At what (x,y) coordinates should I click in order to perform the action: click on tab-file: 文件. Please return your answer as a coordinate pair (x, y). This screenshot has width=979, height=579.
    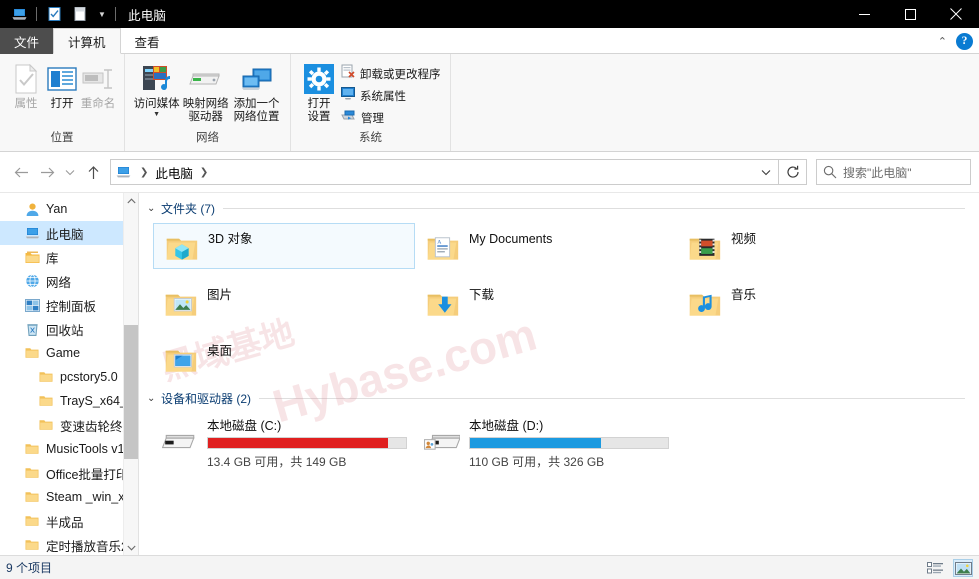
    Looking at the image, I should click on (27, 41).